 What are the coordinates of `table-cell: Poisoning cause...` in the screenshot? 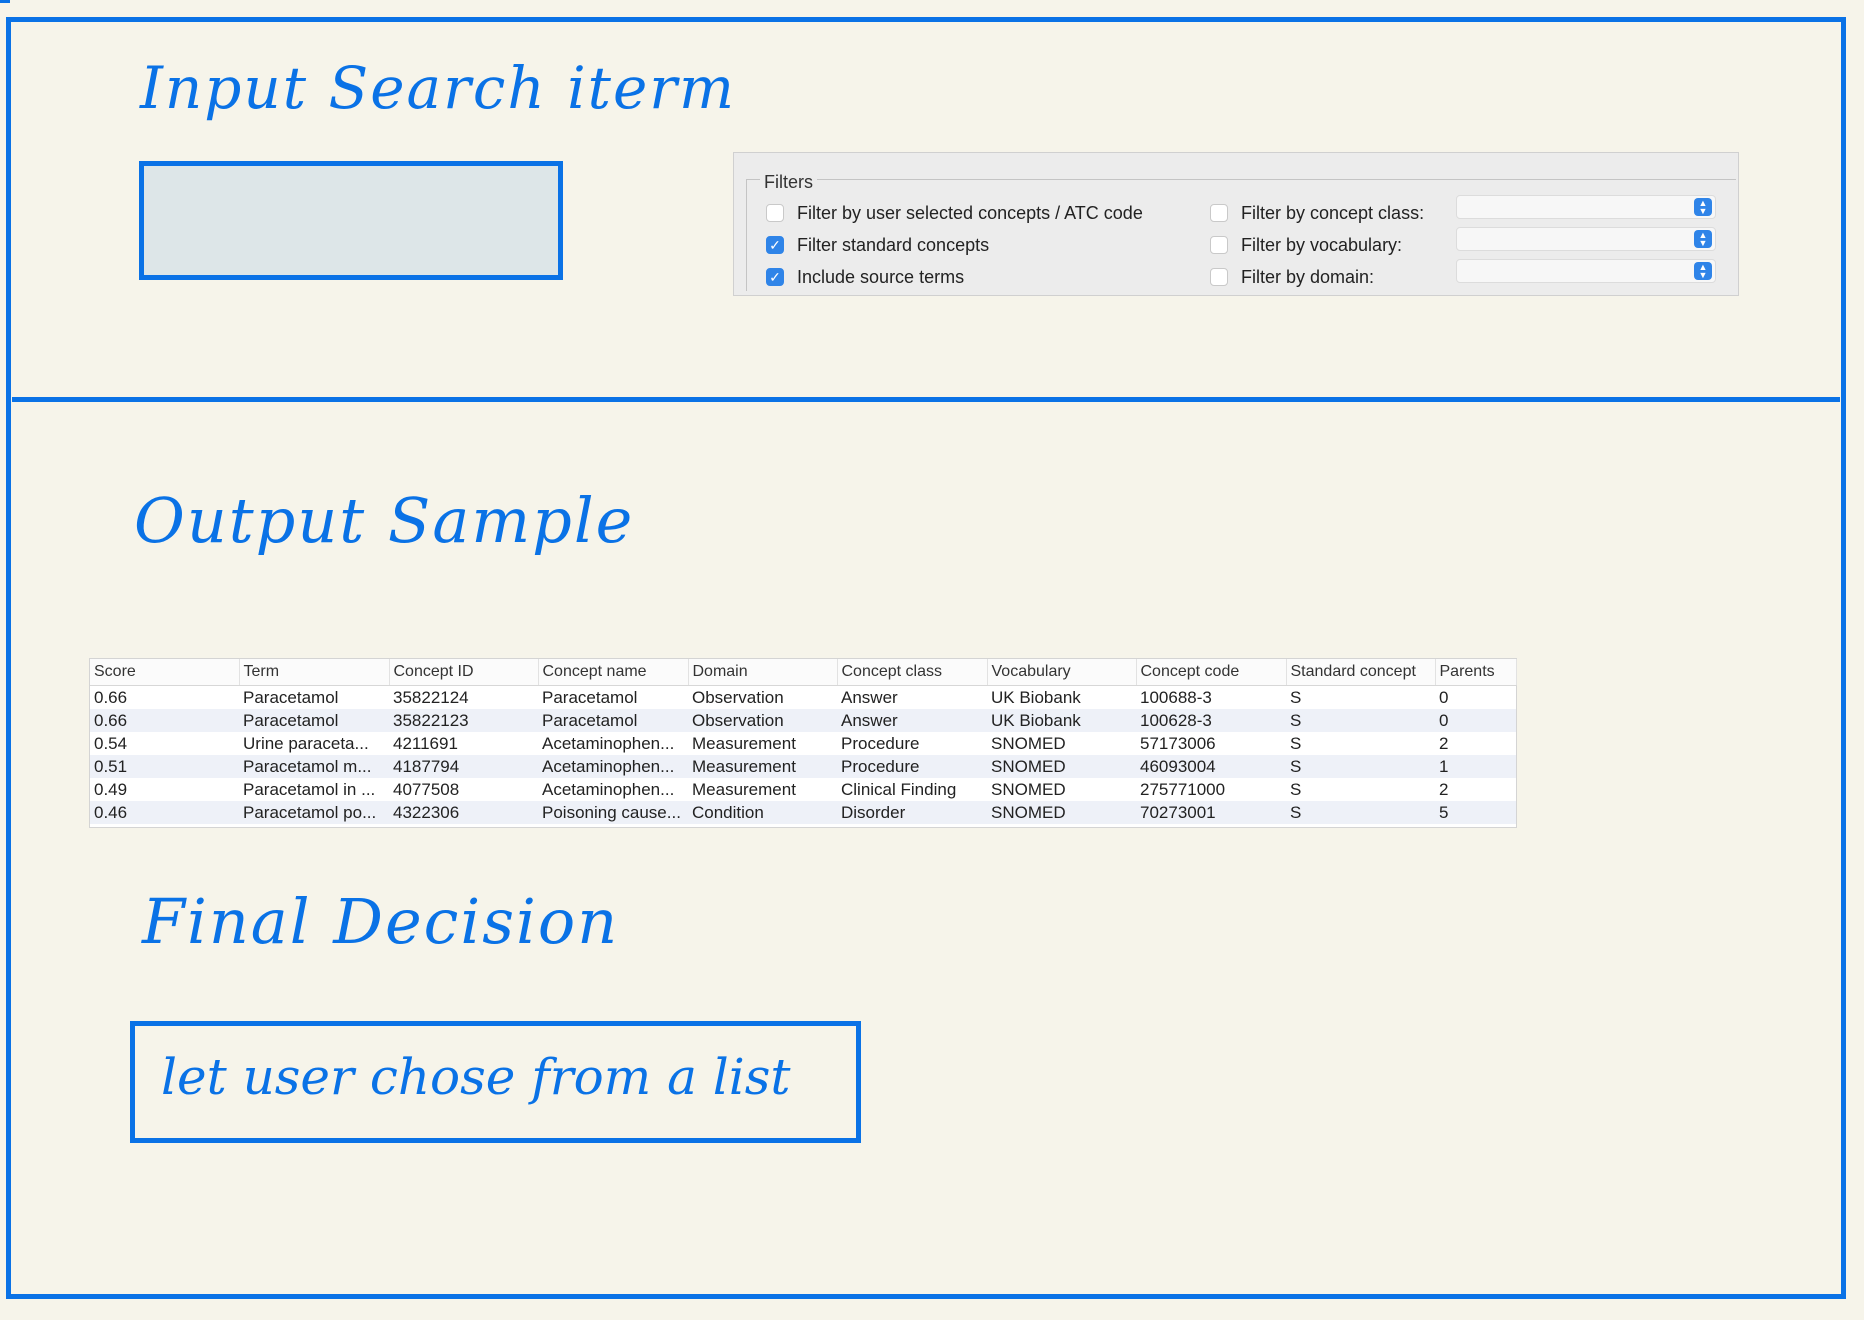 It's located at (611, 812).